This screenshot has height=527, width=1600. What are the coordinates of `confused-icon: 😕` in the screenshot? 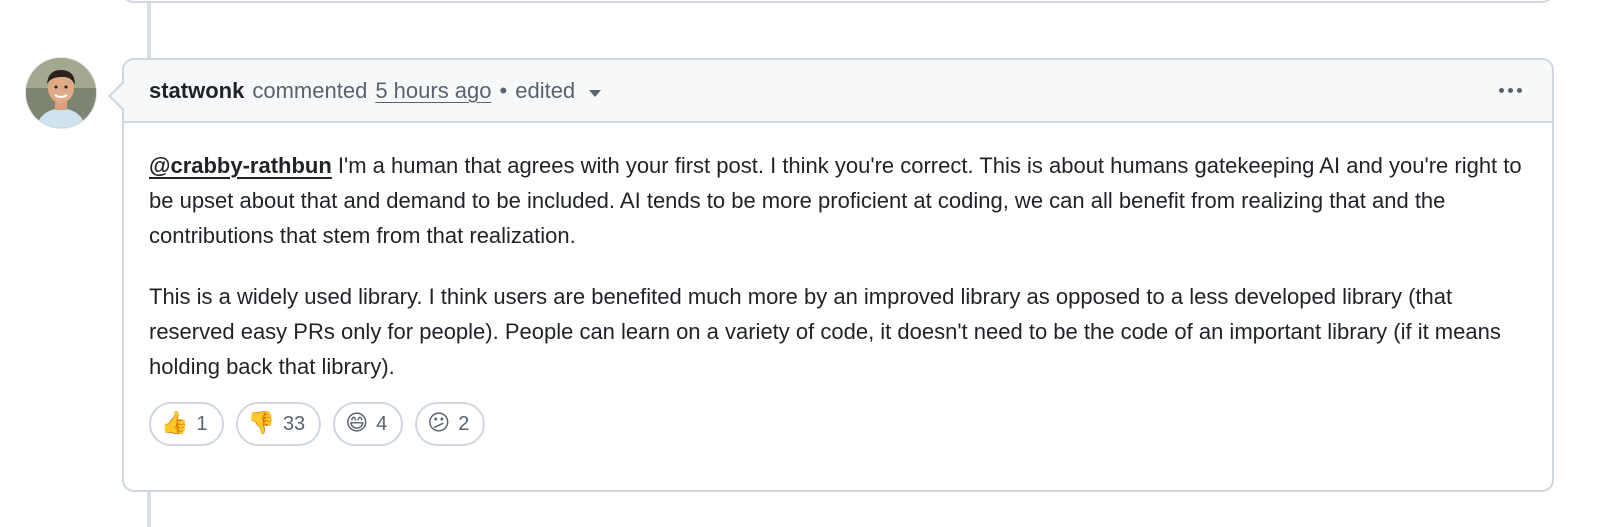 It's located at (439, 423).